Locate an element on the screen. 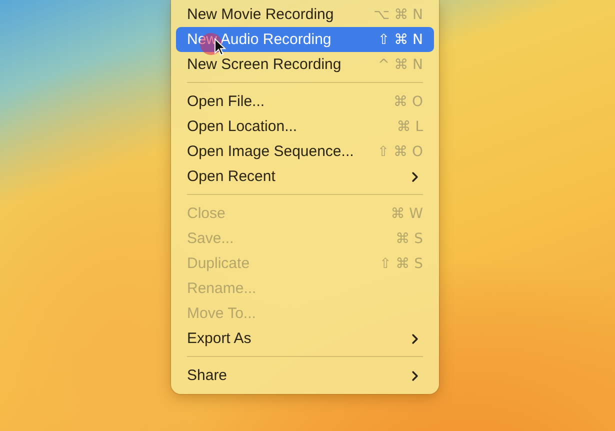 This screenshot has height=431, width=615. menu-item: Open Recent is located at coordinates (305, 176).